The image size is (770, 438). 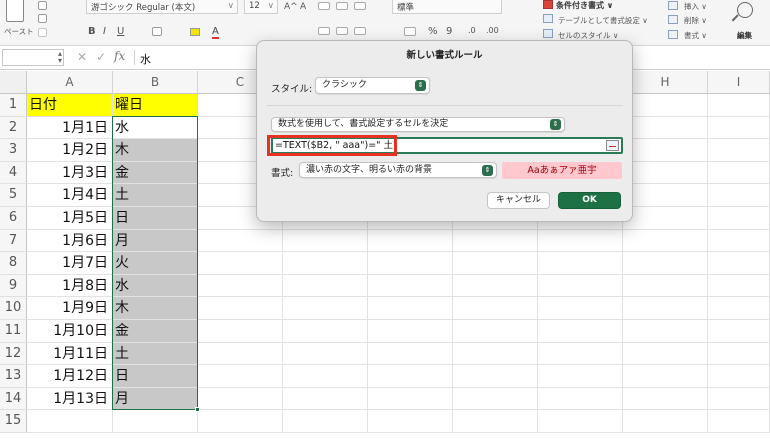 I want to click on shrink-font-button: A, so click(x=303, y=7).